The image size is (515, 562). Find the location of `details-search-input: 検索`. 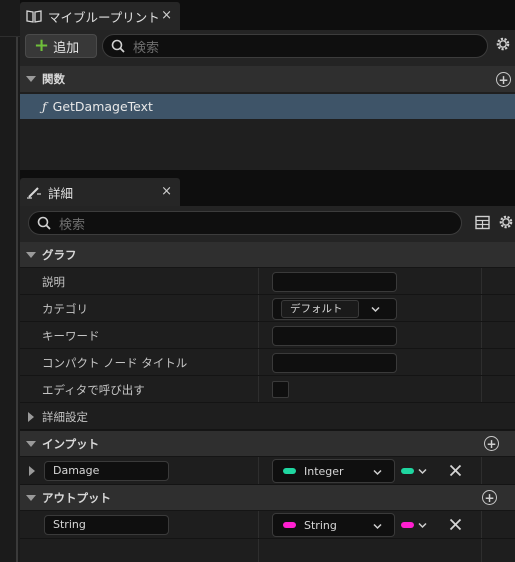

details-search-input: 検索 is located at coordinates (245, 223).